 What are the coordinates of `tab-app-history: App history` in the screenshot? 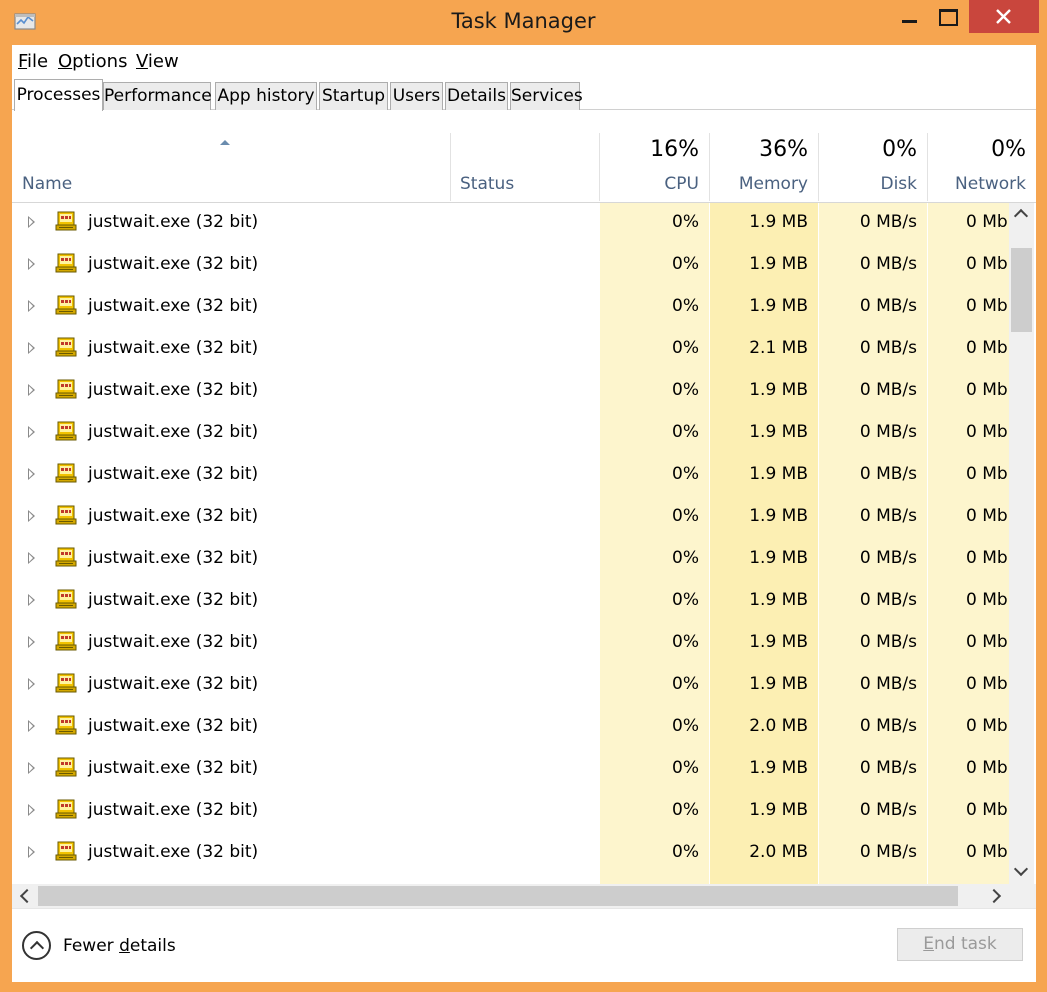 It's located at (266, 96).